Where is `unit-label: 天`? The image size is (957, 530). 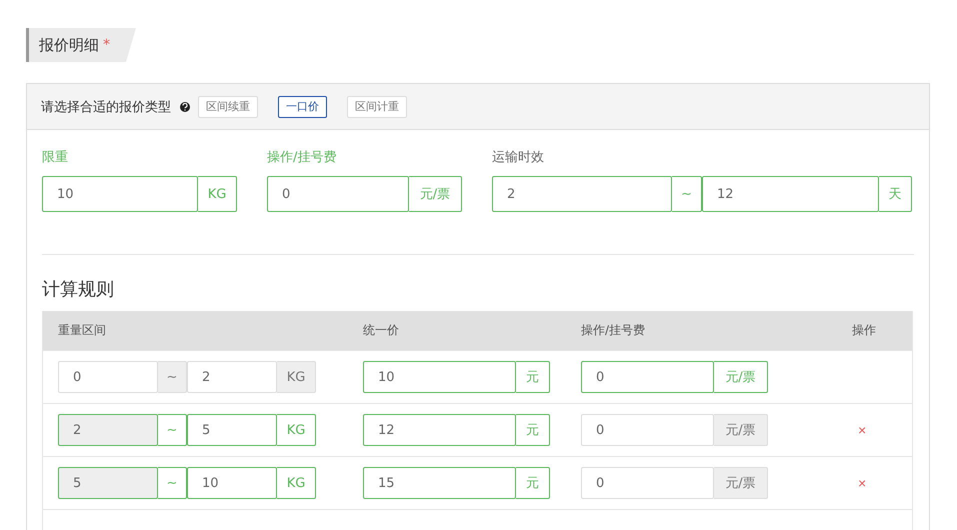
unit-label: 天 is located at coordinates (895, 194).